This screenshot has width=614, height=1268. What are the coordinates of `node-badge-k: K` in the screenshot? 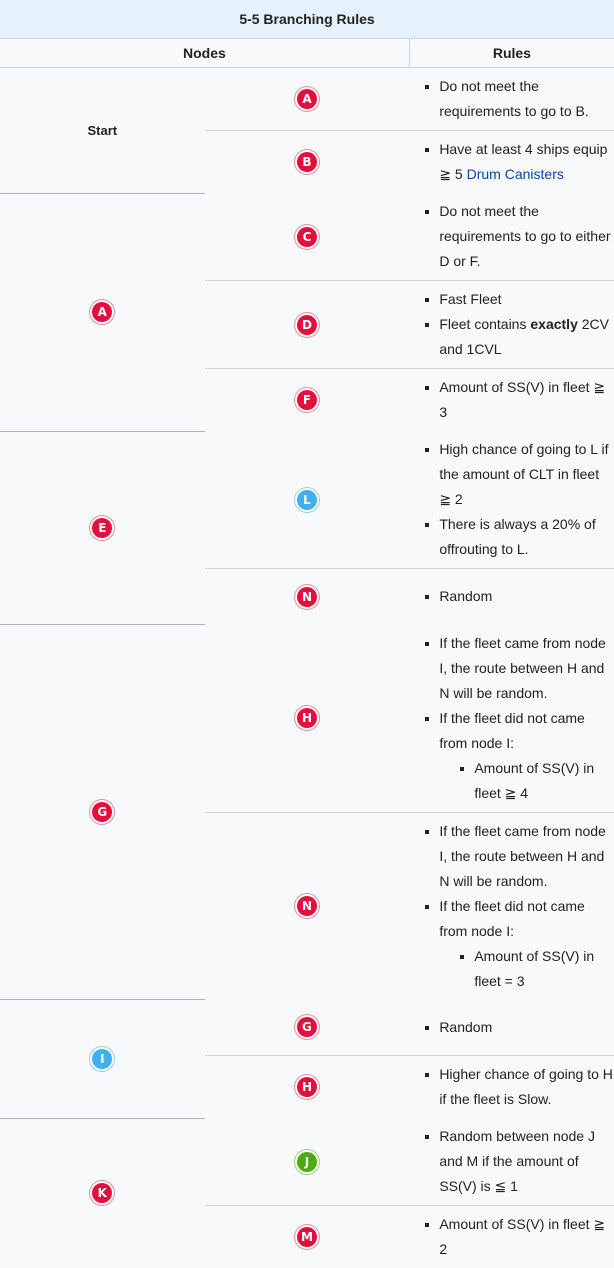 It's located at (102, 1193).